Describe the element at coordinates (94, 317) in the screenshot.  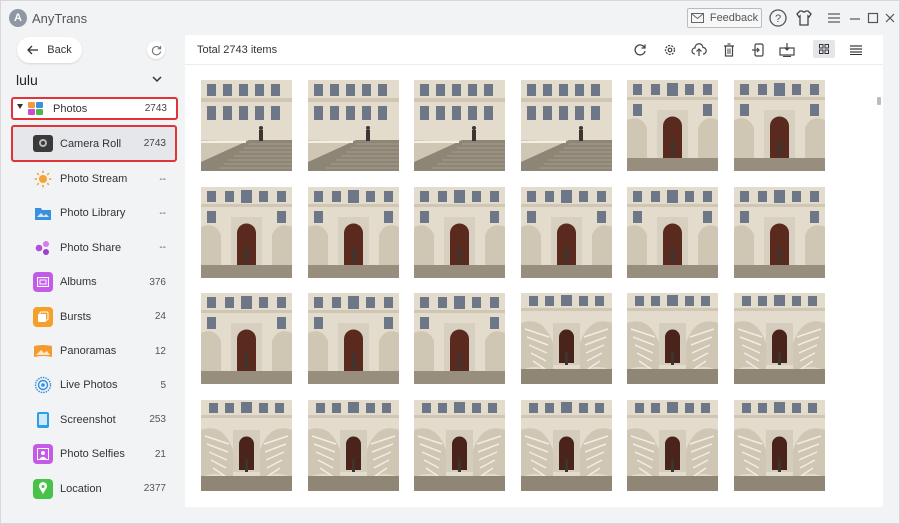
I see `sidebar-item-bursts: Bursts 24` at that location.